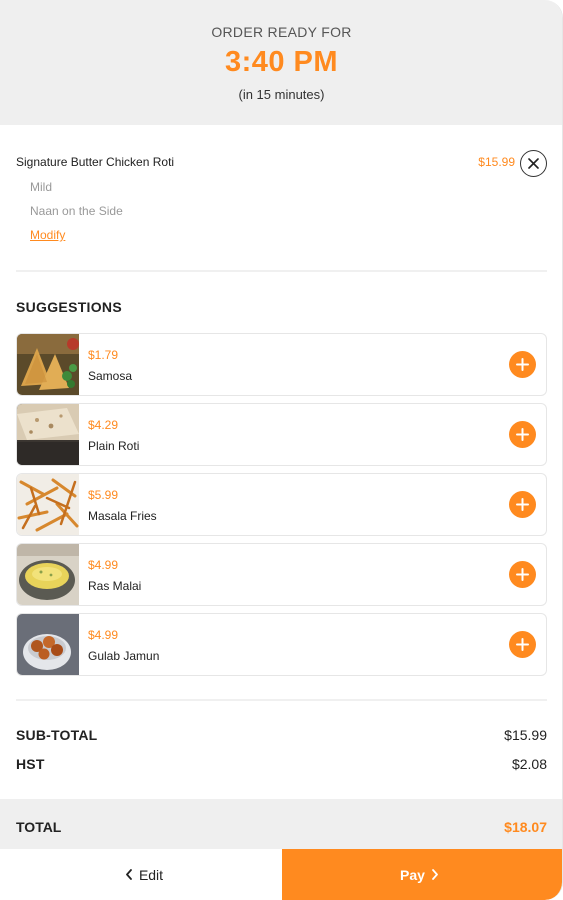 The height and width of the screenshot is (900, 563). What do you see at coordinates (435, 874) in the screenshot?
I see `chevron-right-icon` at bounding box center [435, 874].